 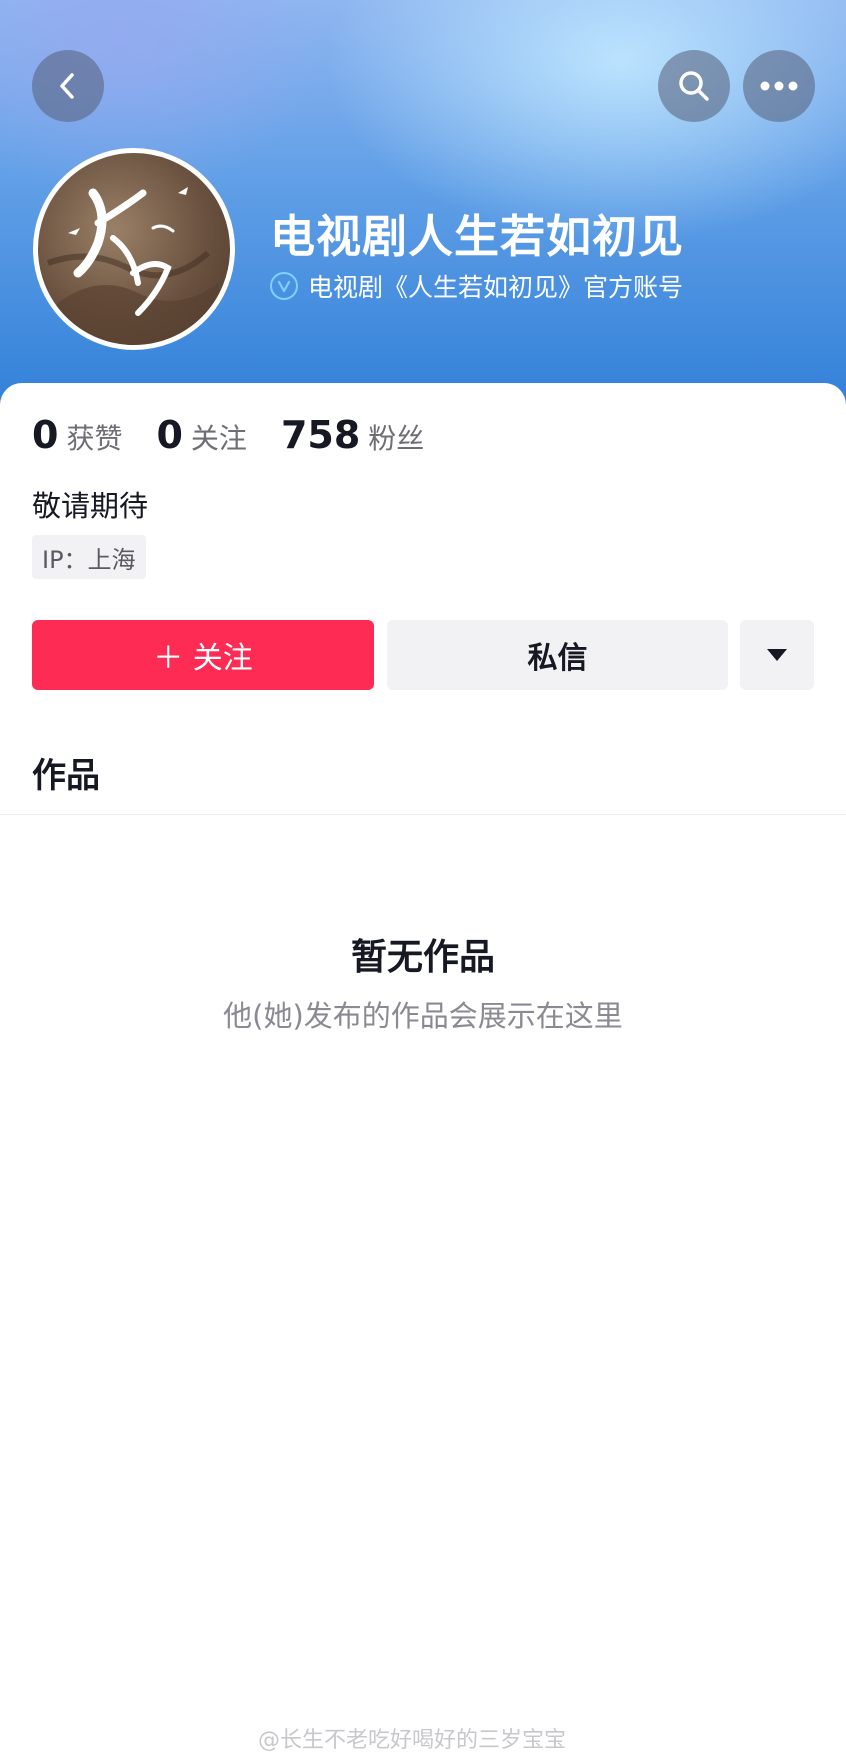 I want to click on search-icon, so click(x=694, y=86).